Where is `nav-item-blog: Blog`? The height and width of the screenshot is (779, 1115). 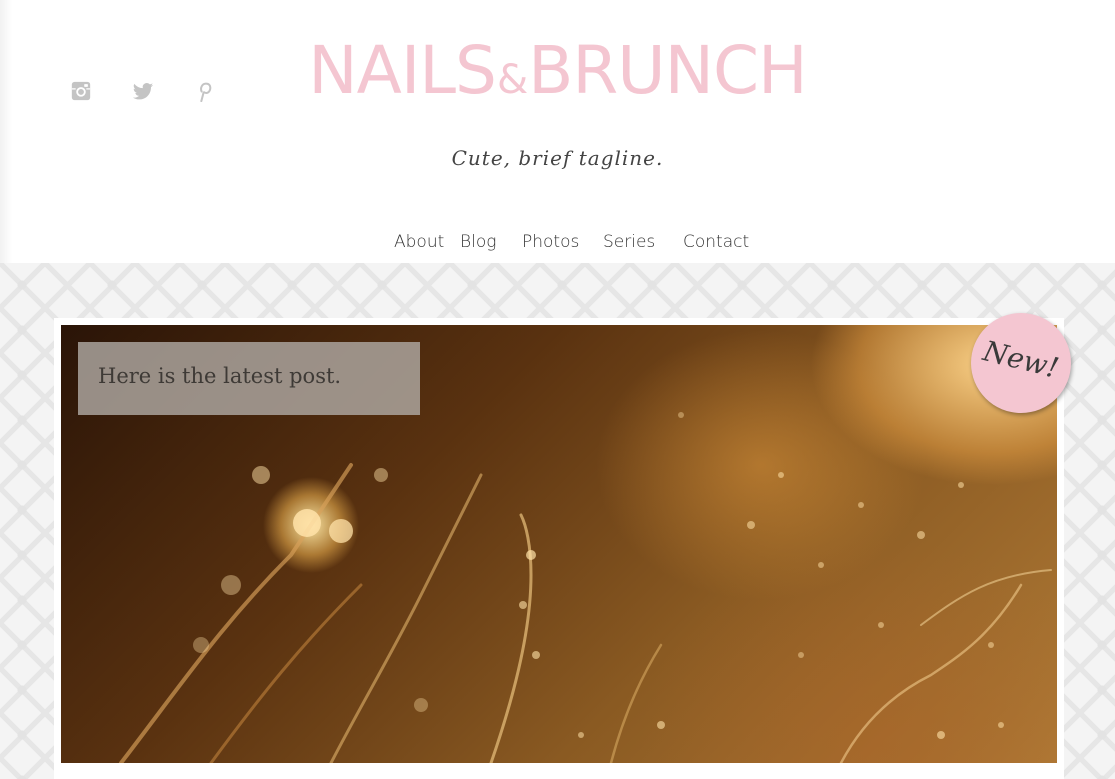
nav-item-blog: Blog is located at coordinates (478, 242).